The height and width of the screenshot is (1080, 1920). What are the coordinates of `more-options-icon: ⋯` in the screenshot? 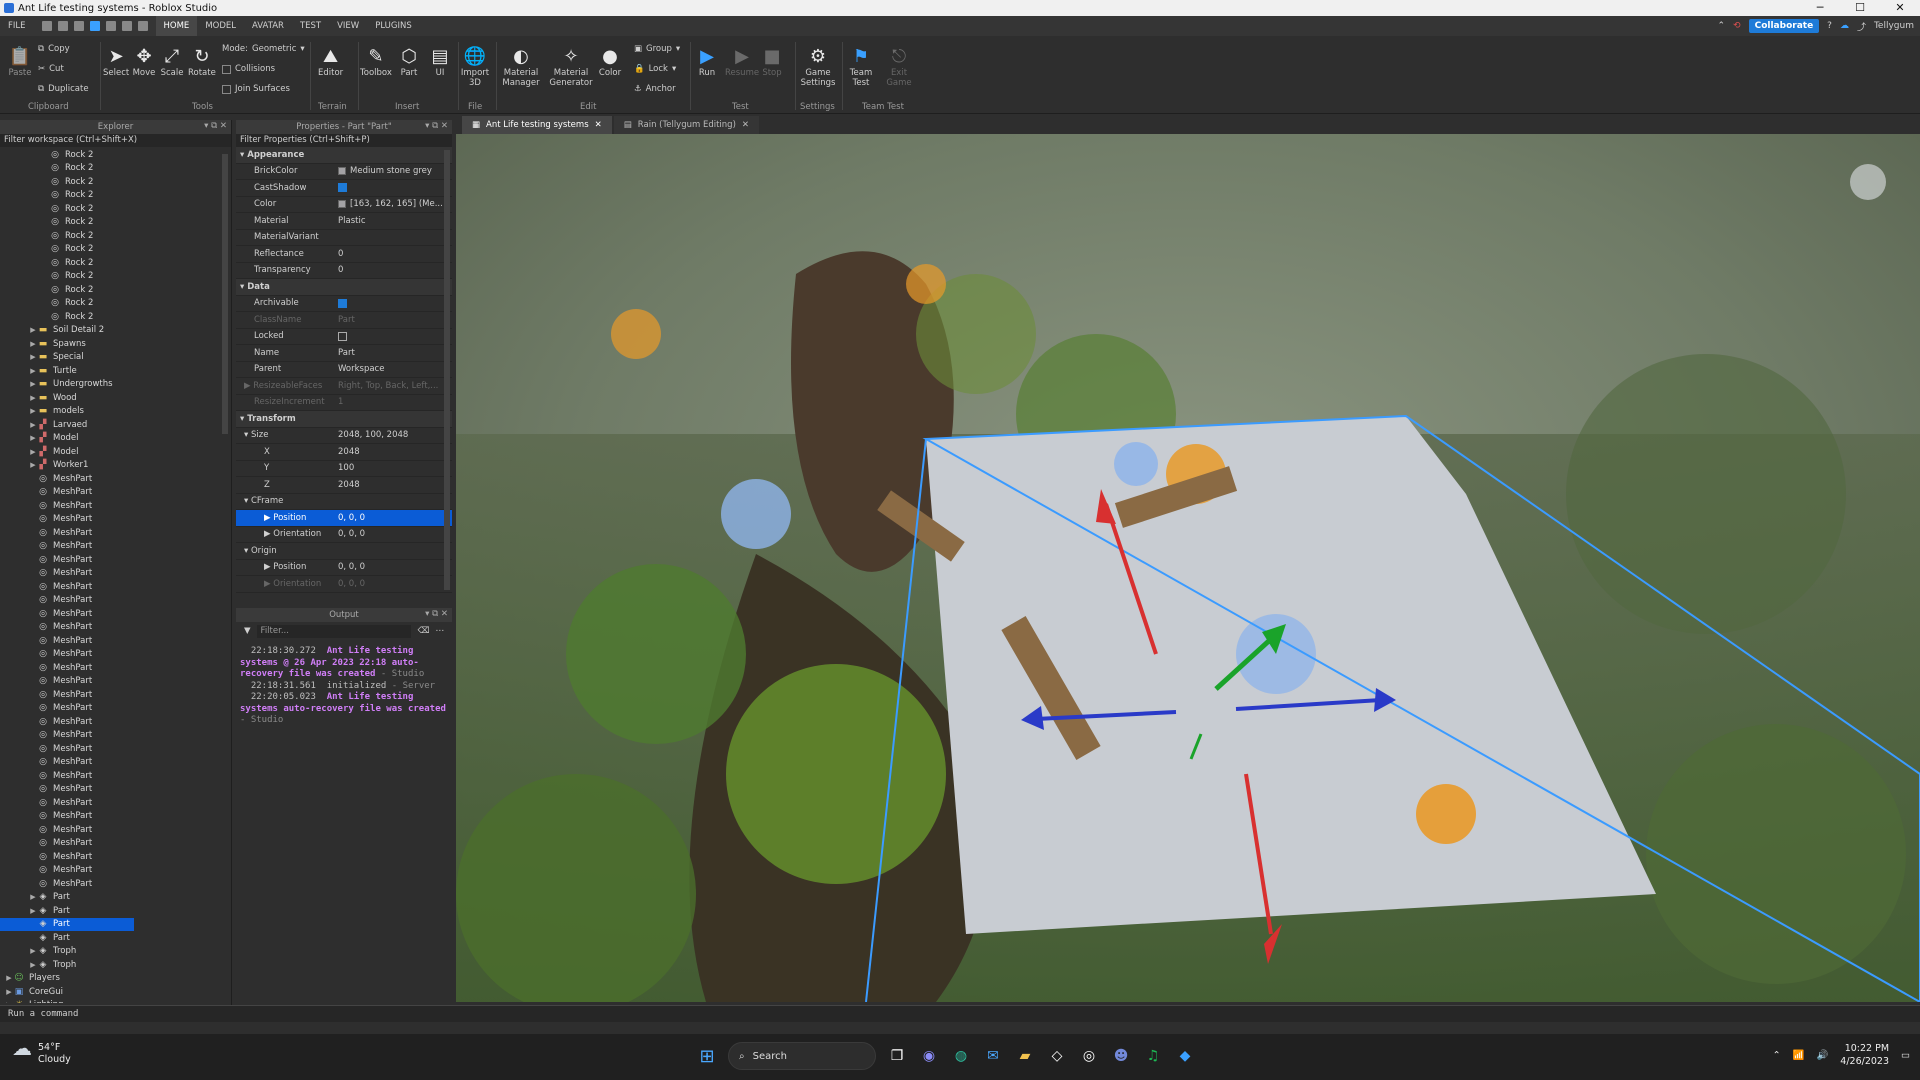 It's located at (440, 631).